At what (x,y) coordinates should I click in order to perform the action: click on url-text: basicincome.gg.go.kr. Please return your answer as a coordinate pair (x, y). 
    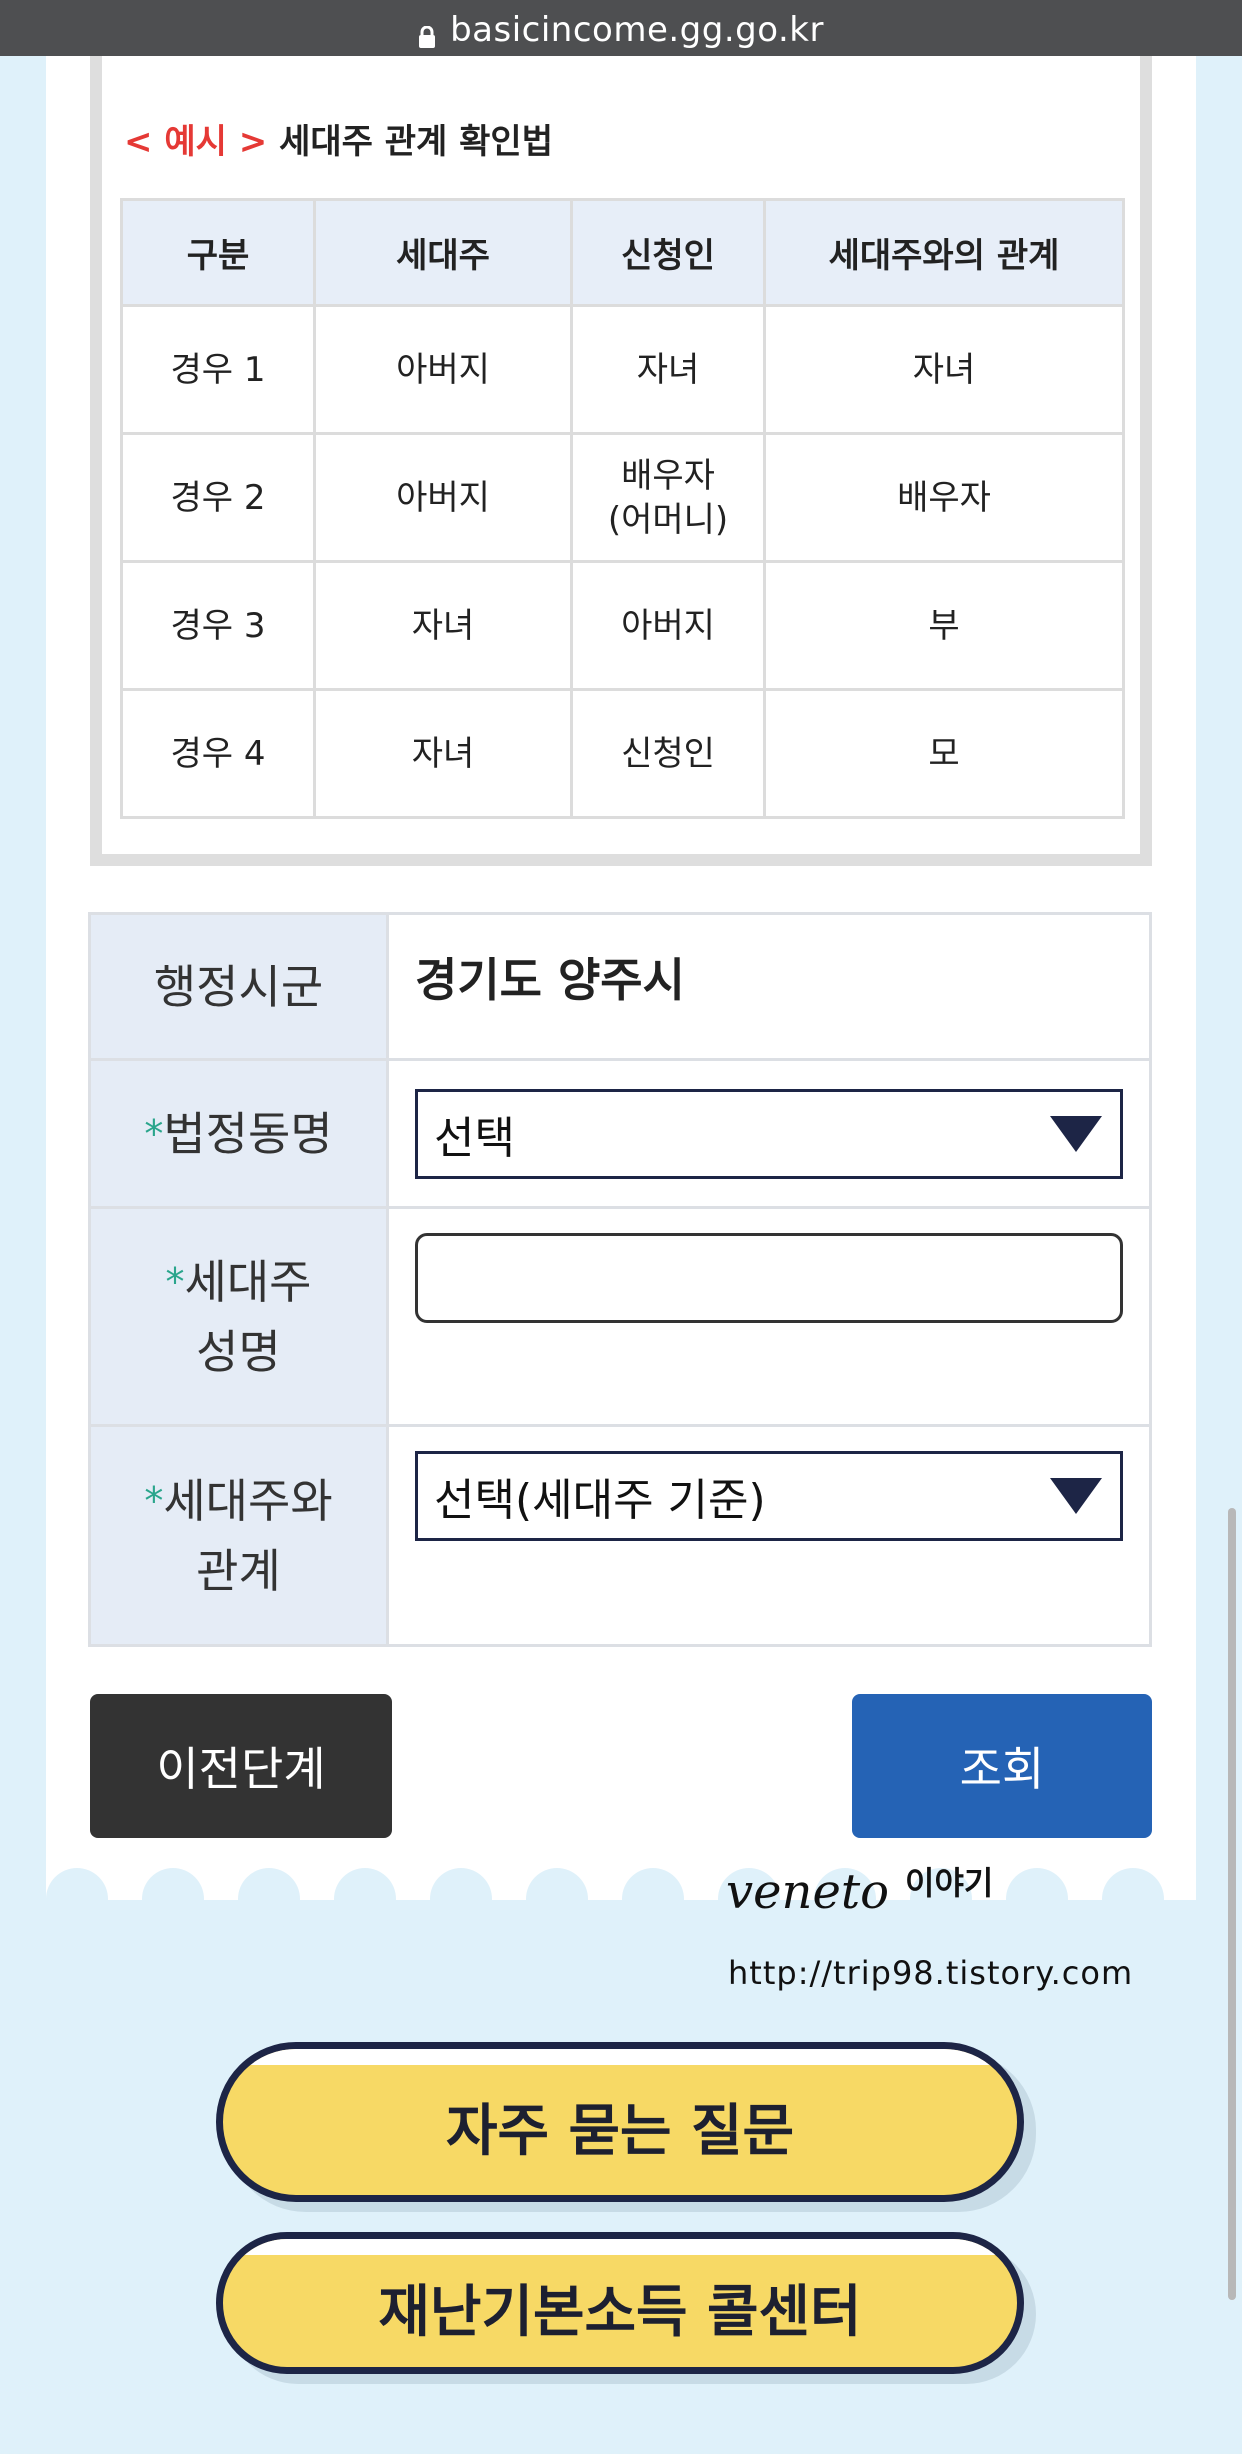
    Looking at the image, I should click on (637, 30).